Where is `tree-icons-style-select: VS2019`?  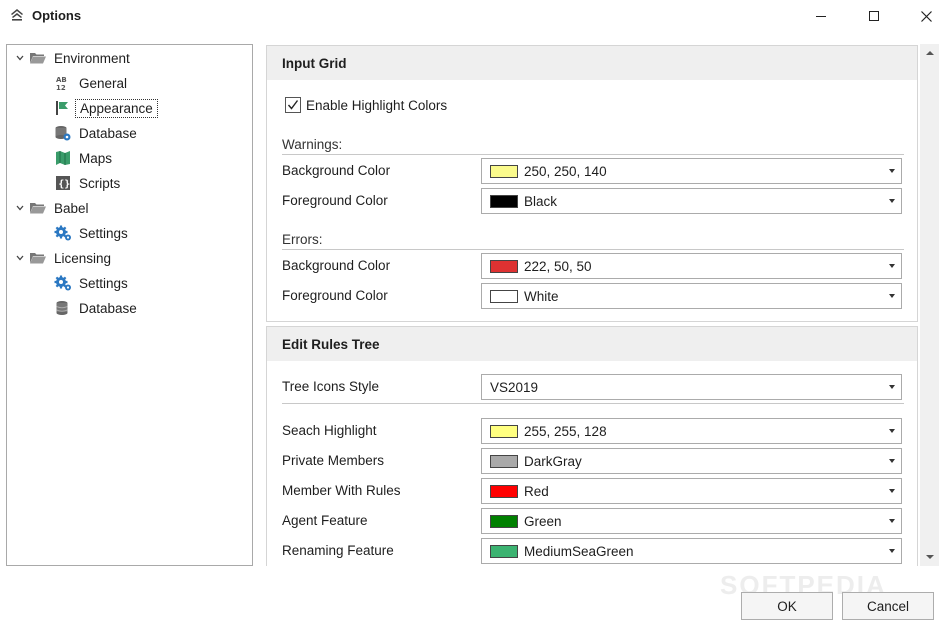 tree-icons-style-select: VS2019 is located at coordinates (691, 387).